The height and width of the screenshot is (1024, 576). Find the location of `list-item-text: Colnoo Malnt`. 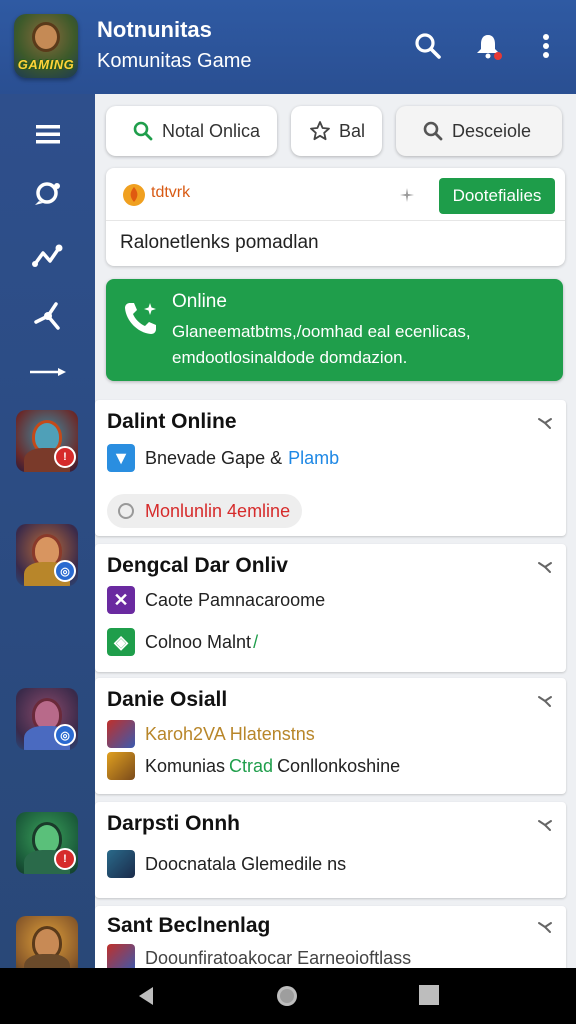

list-item-text: Colnoo Malnt is located at coordinates (198, 641).